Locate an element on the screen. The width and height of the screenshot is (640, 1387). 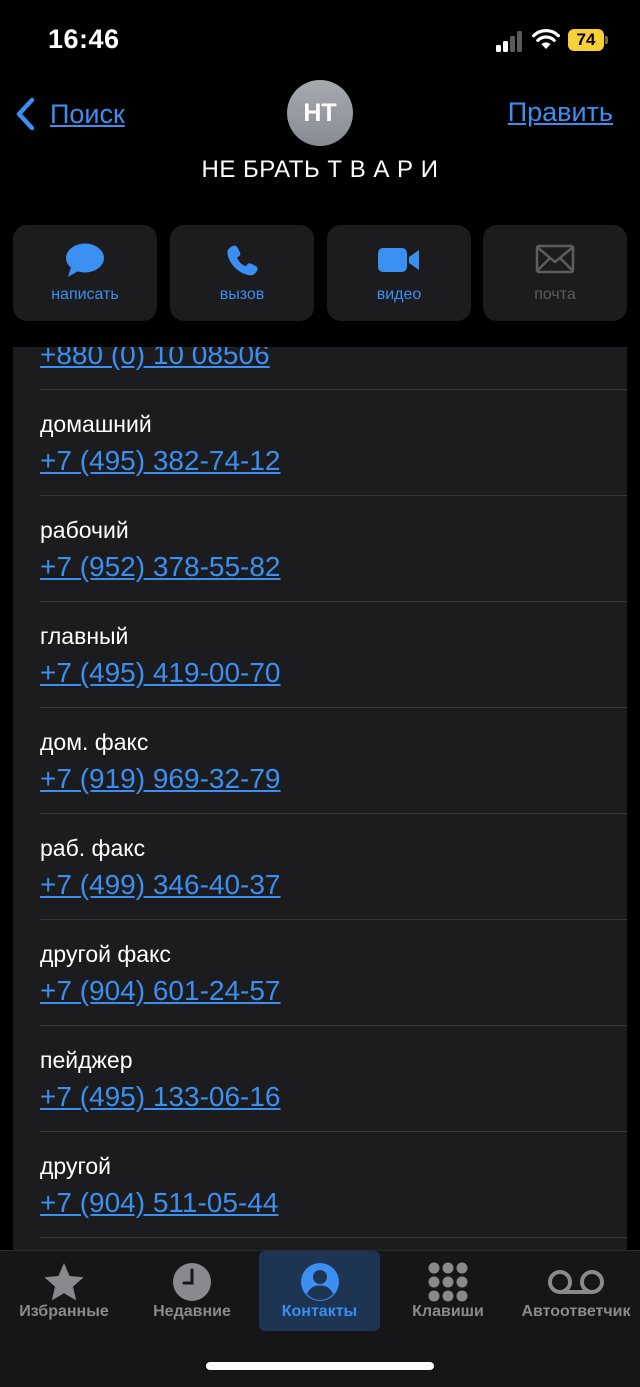
phone-label: раб. факс is located at coordinates (93, 848).